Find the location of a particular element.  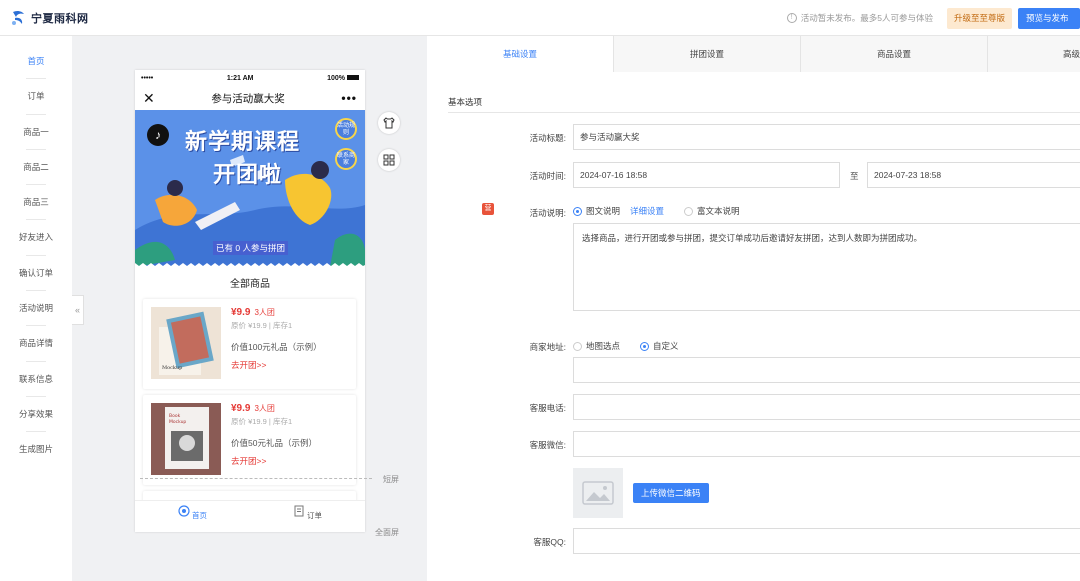

nav-item-product-2: 商品二 is located at coordinates (36, 168).